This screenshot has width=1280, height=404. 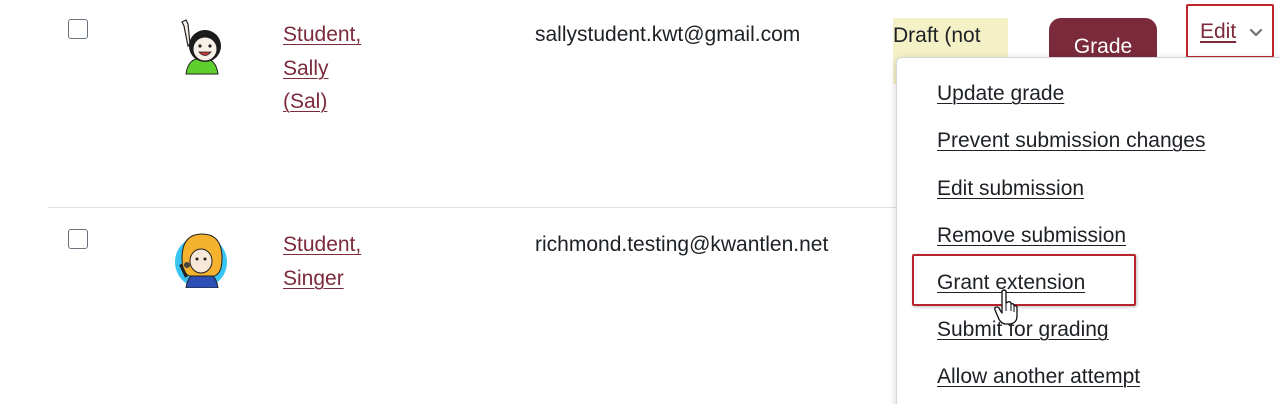 I want to click on menu-item-edit-submission: Edit submission, so click(x=1010, y=189).